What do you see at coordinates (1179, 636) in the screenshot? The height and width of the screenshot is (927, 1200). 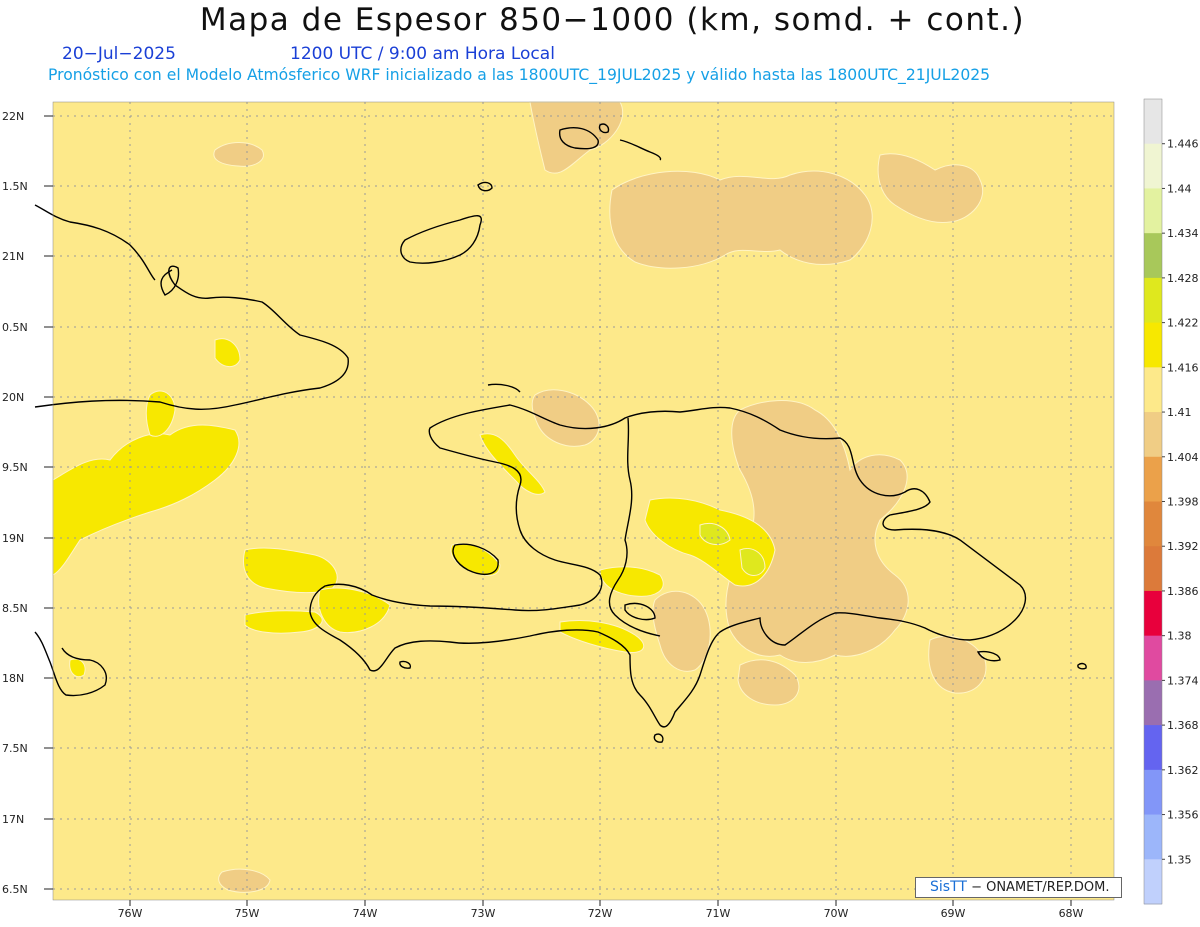 I see `colorbar-label: 1.38` at bounding box center [1179, 636].